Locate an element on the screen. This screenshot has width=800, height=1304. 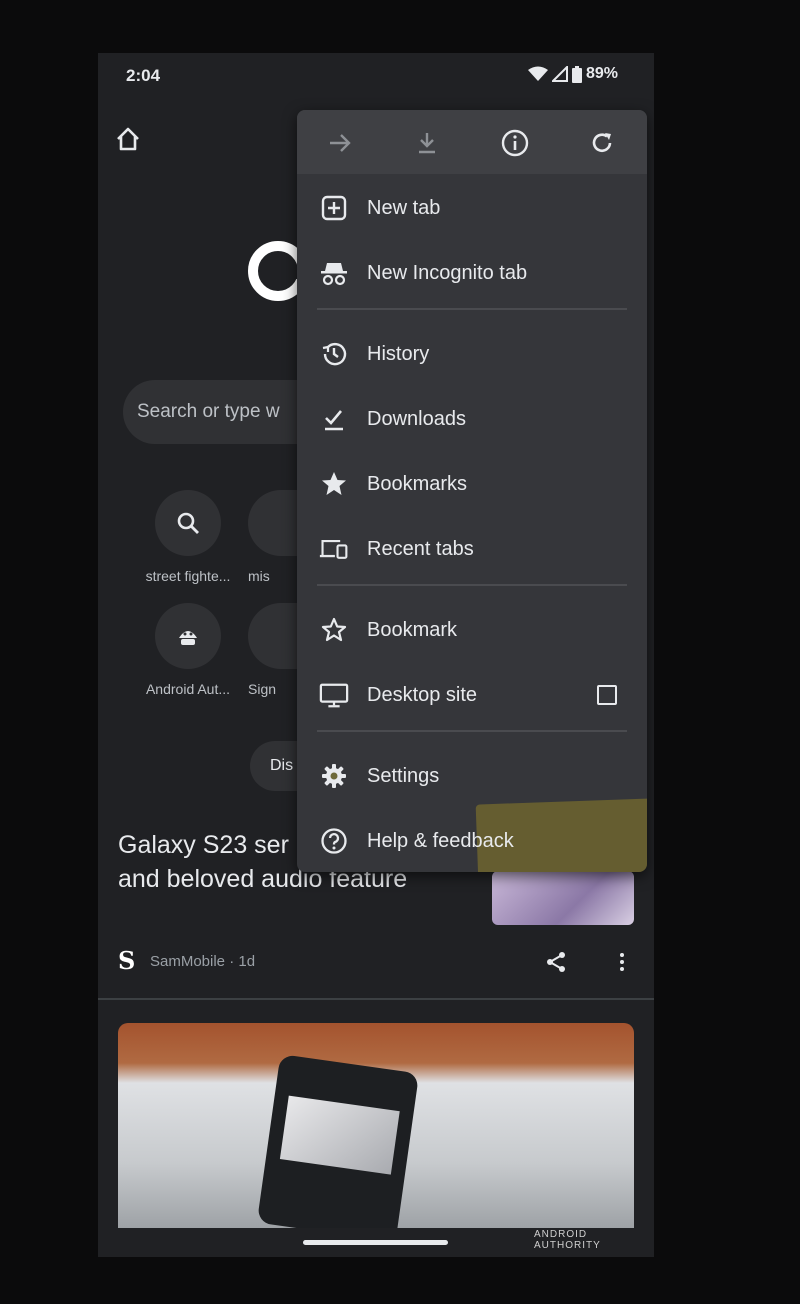
menu-item-new-tab: New tab is located at coordinates (472, 208).